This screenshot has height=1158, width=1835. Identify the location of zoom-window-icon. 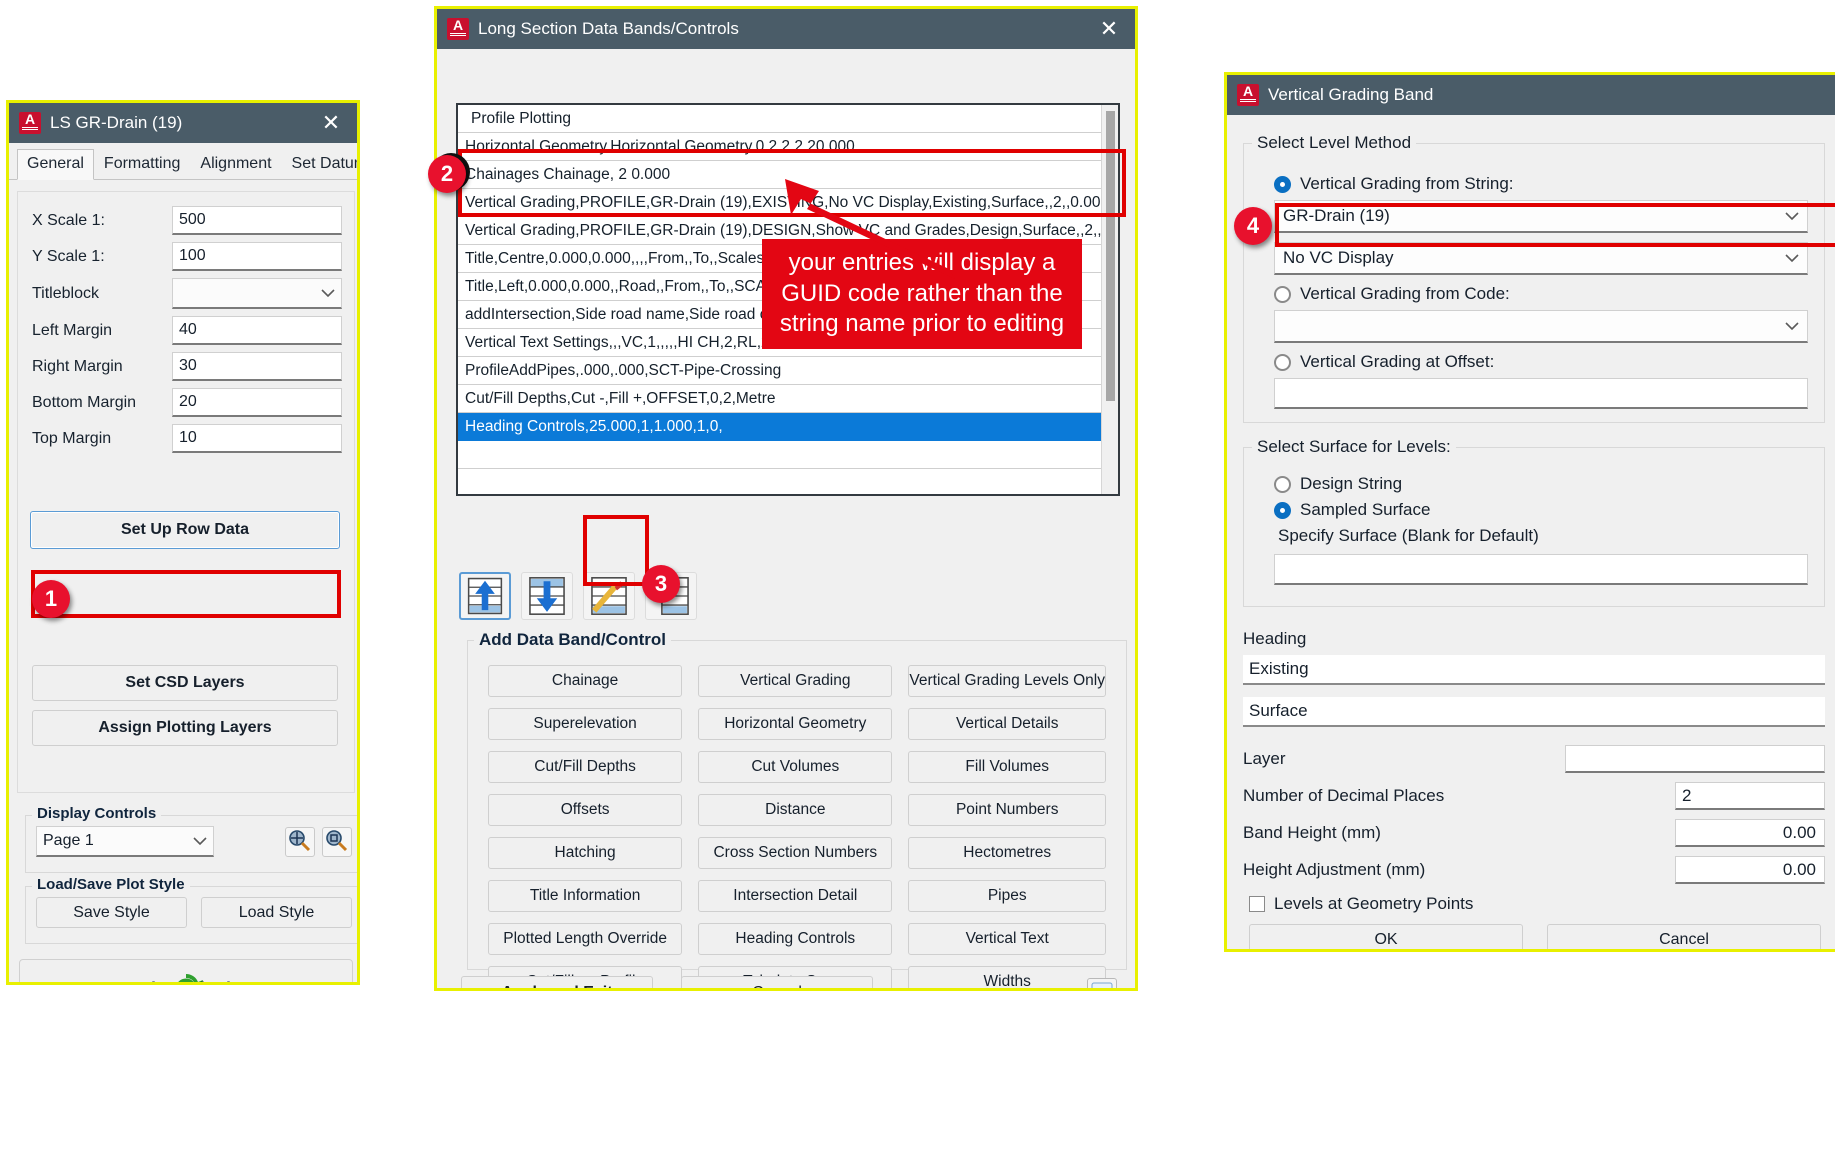
(337, 841).